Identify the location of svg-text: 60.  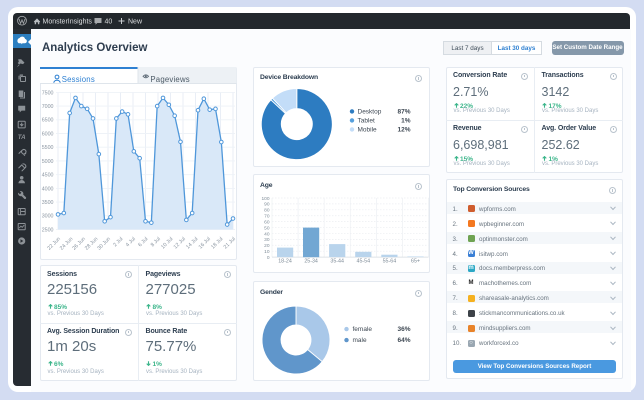
(267, 222).